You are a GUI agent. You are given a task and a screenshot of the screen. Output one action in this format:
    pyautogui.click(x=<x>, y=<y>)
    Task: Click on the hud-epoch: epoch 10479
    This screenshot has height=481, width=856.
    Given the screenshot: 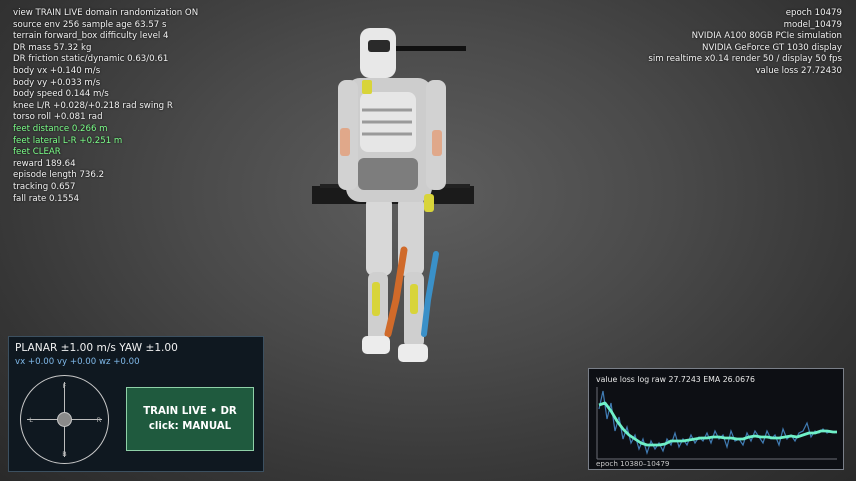 What is the action you would take?
    pyautogui.click(x=813, y=13)
    